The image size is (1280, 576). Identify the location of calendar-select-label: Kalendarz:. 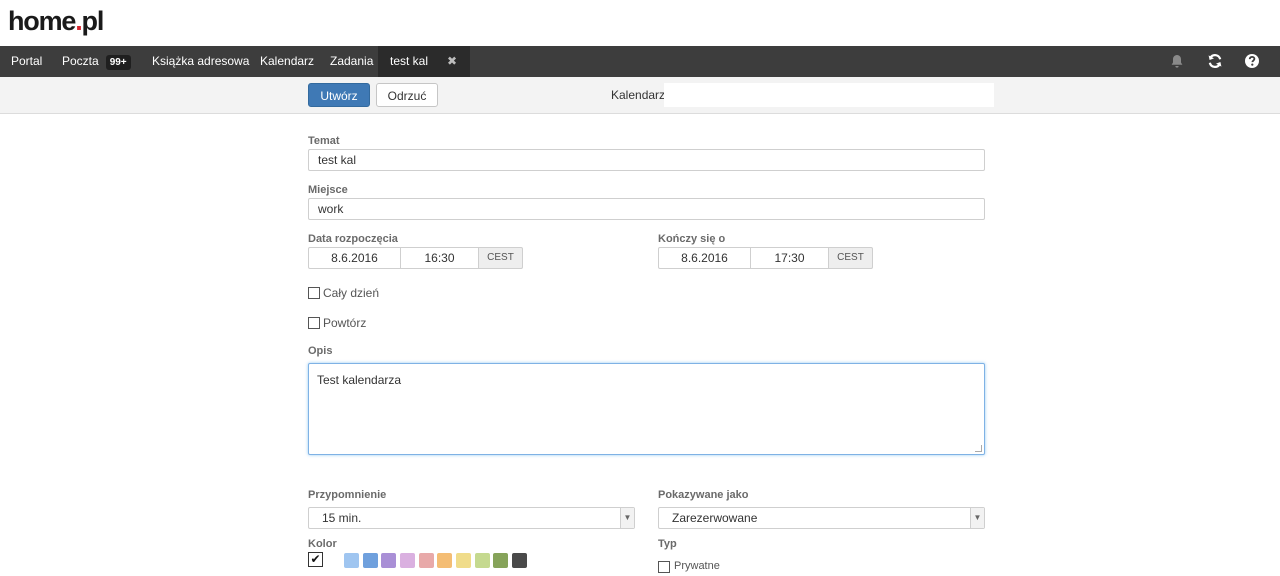
(640, 95).